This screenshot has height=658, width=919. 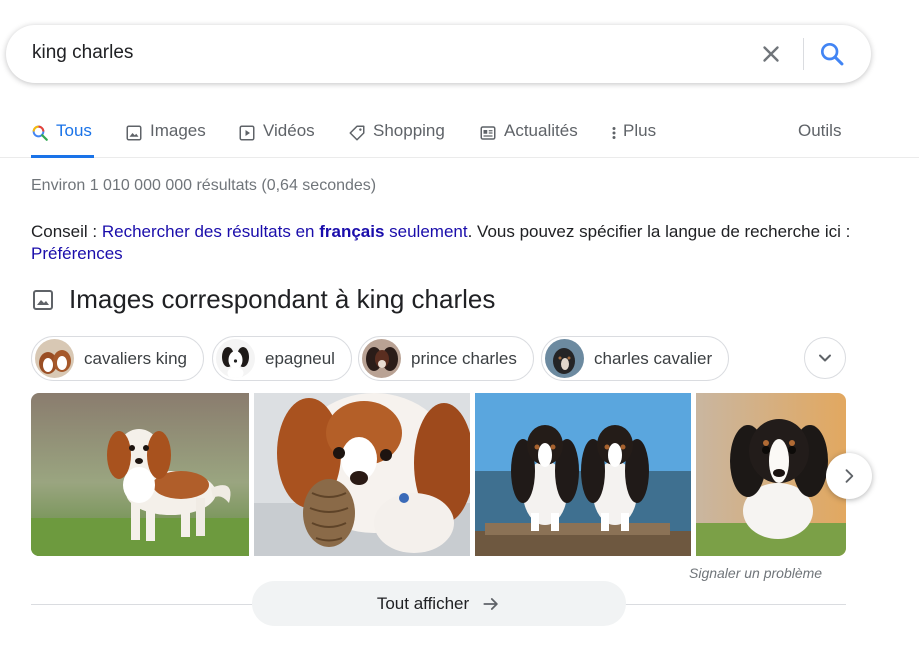 I want to click on play-icon, so click(x=247, y=133).